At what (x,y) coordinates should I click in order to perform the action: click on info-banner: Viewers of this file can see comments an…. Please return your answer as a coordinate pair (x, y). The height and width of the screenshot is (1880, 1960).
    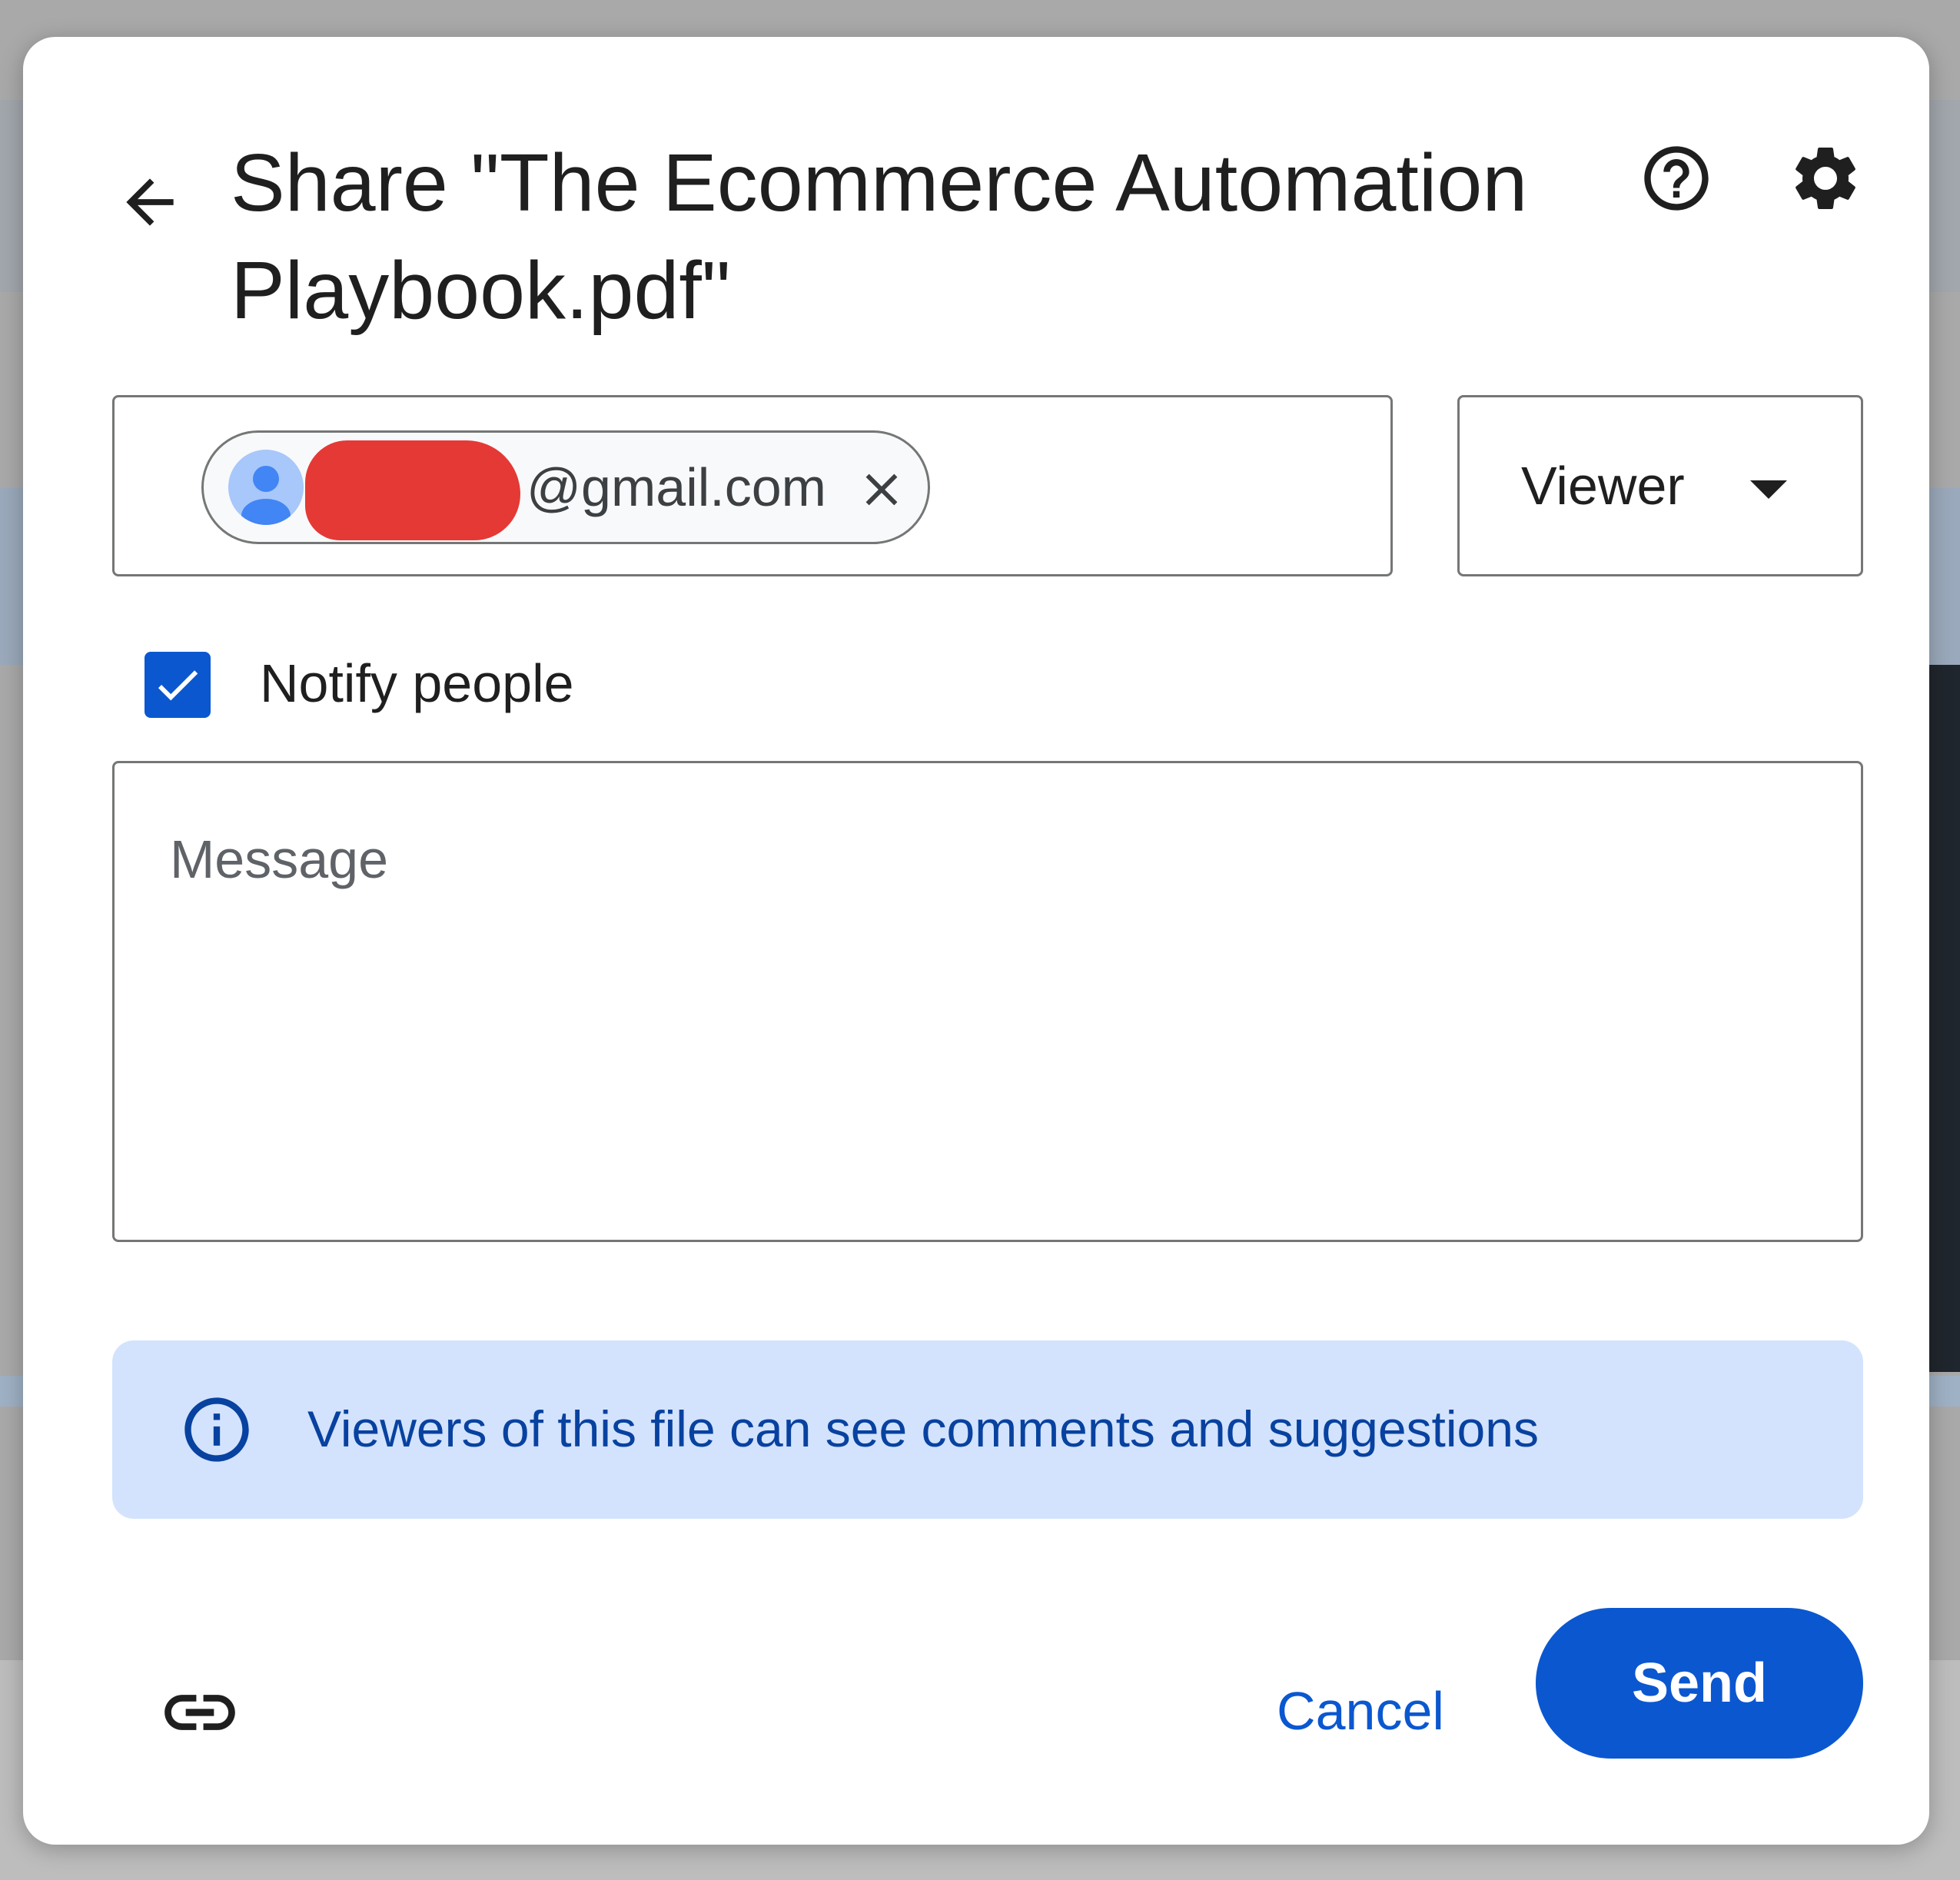
    Looking at the image, I should click on (987, 1429).